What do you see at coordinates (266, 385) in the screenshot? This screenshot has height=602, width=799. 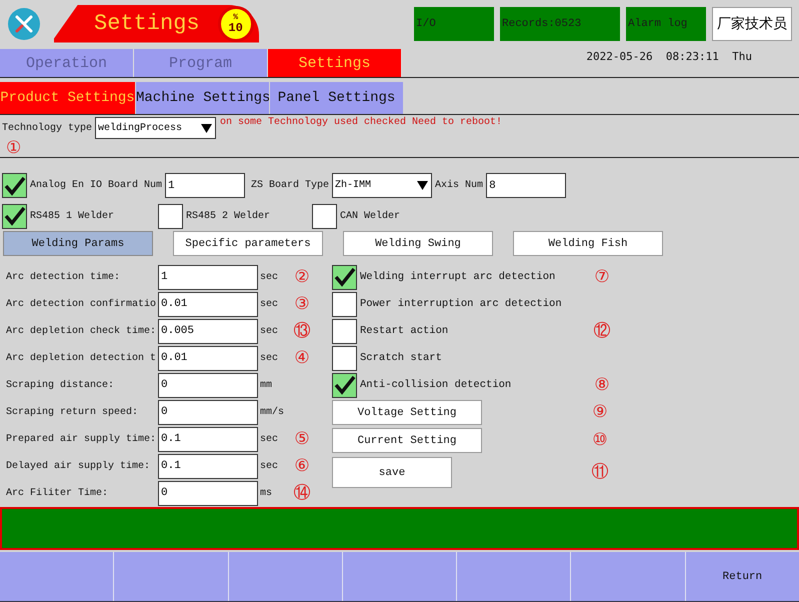 I see `unit-label: mm` at bounding box center [266, 385].